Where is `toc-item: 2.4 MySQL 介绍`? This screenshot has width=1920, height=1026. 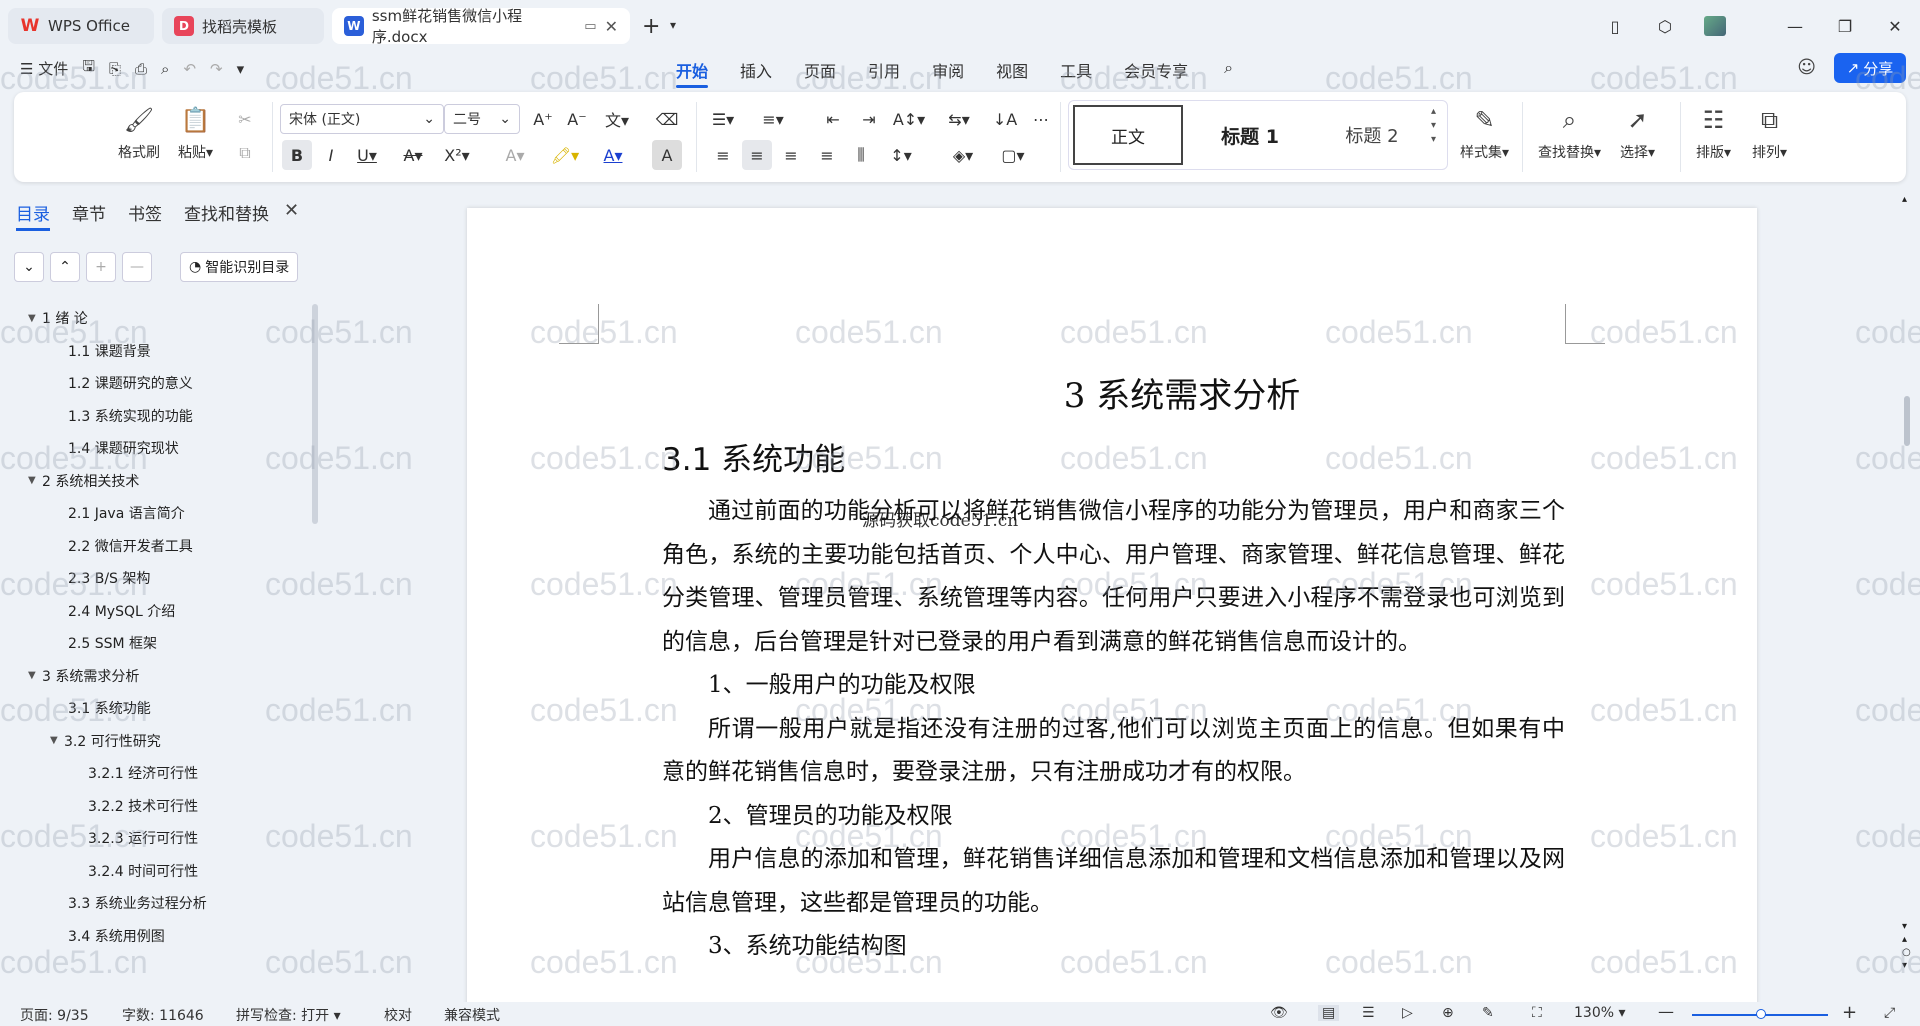 toc-item: 2.4 MySQL 介绍 is located at coordinates (155, 611).